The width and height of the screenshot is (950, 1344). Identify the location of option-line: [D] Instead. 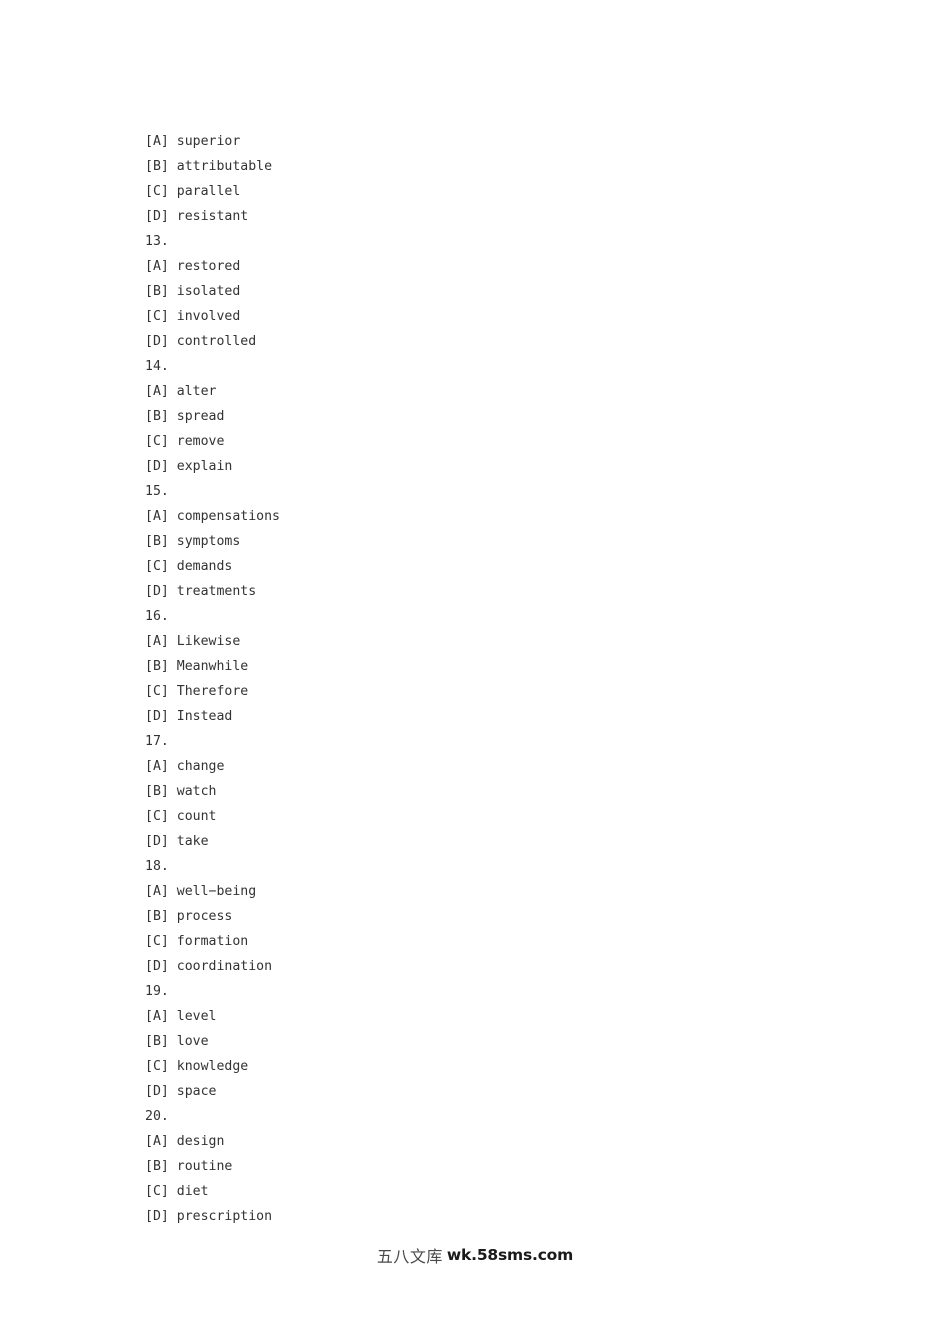
(189, 716).